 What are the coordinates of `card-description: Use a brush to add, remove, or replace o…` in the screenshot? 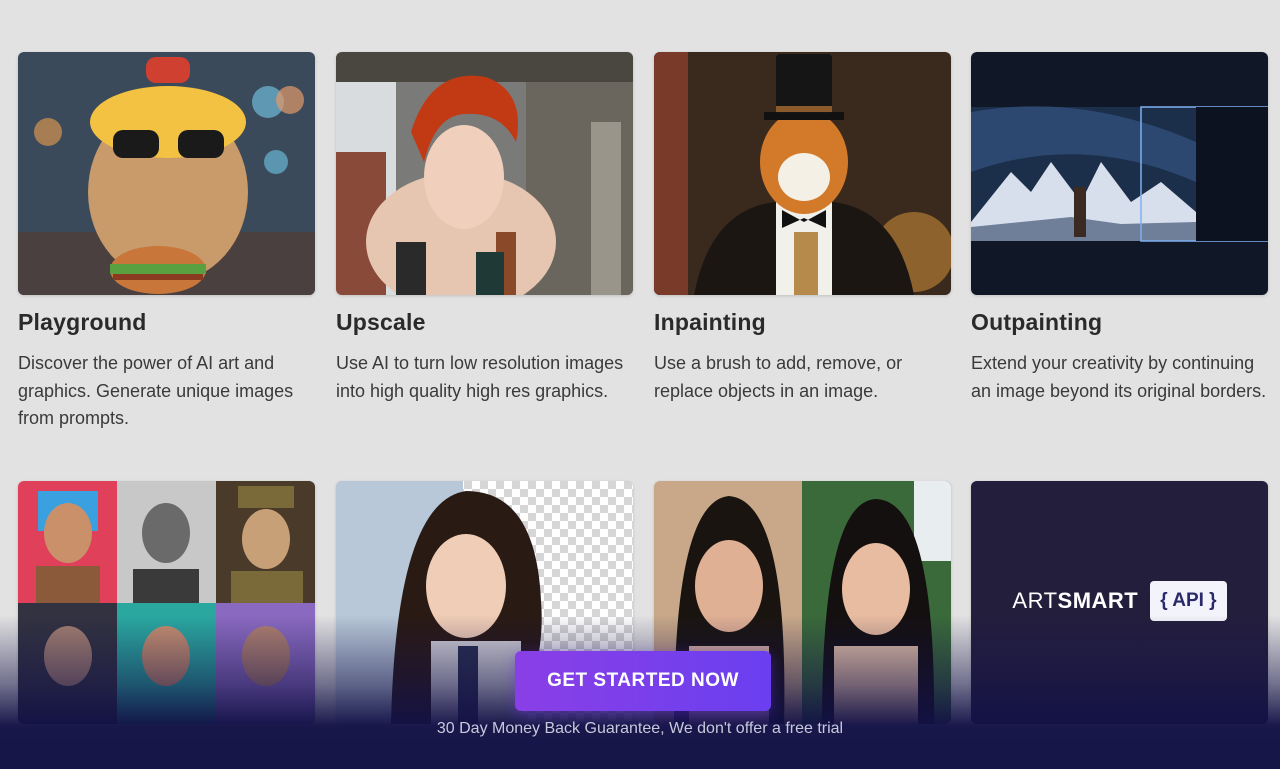 It's located at (778, 377).